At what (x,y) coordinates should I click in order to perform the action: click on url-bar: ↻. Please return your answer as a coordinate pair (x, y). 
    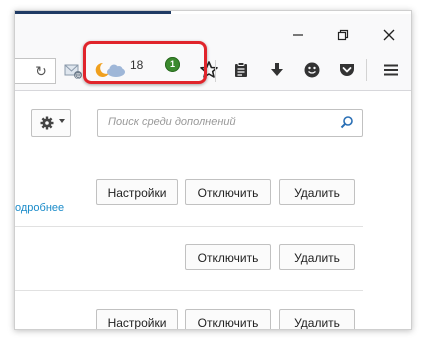
    Looking at the image, I should click on (35, 71).